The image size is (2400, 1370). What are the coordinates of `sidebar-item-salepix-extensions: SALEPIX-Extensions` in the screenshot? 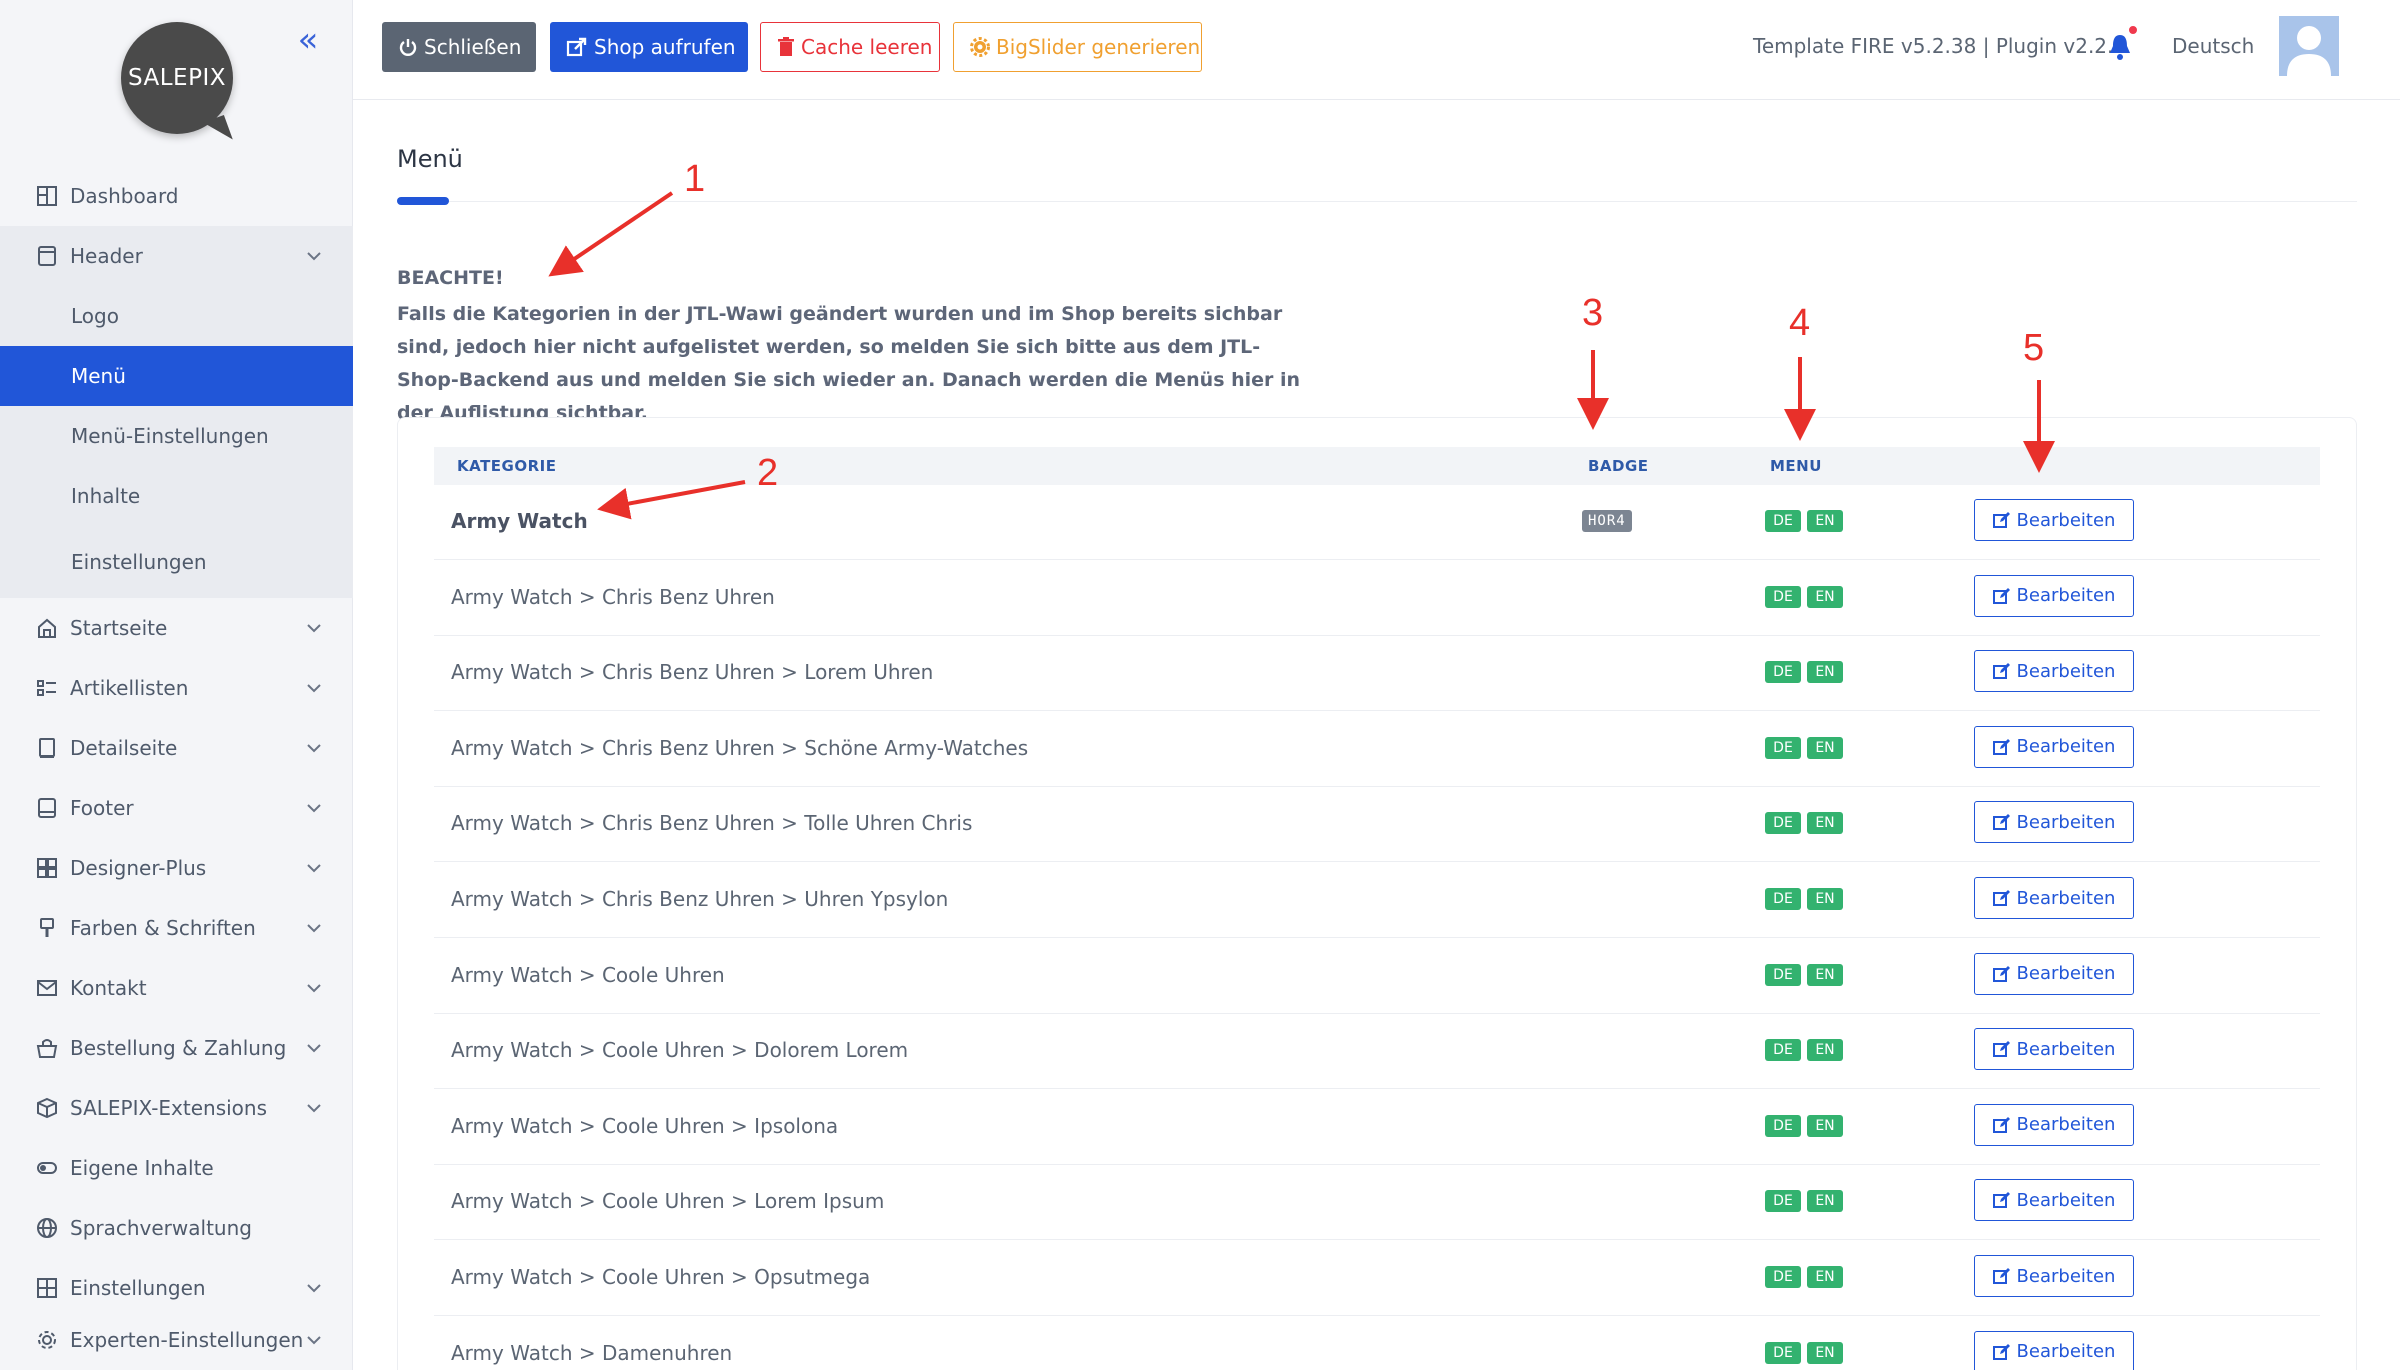 It's located at (176, 1108).